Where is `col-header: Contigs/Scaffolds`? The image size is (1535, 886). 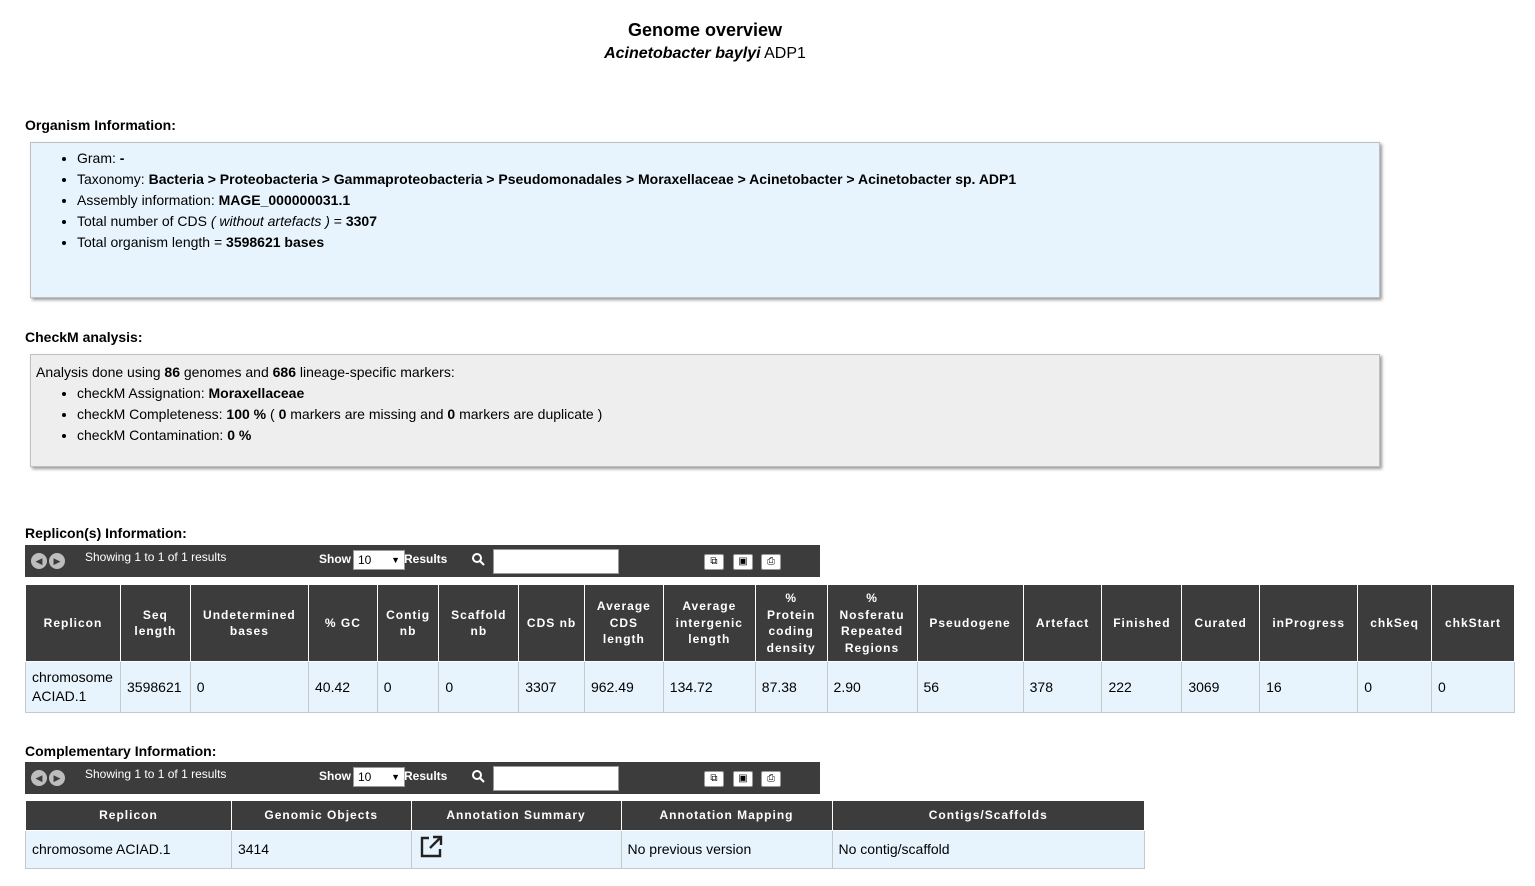 col-header: Contigs/Scaffolds is located at coordinates (988, 815).